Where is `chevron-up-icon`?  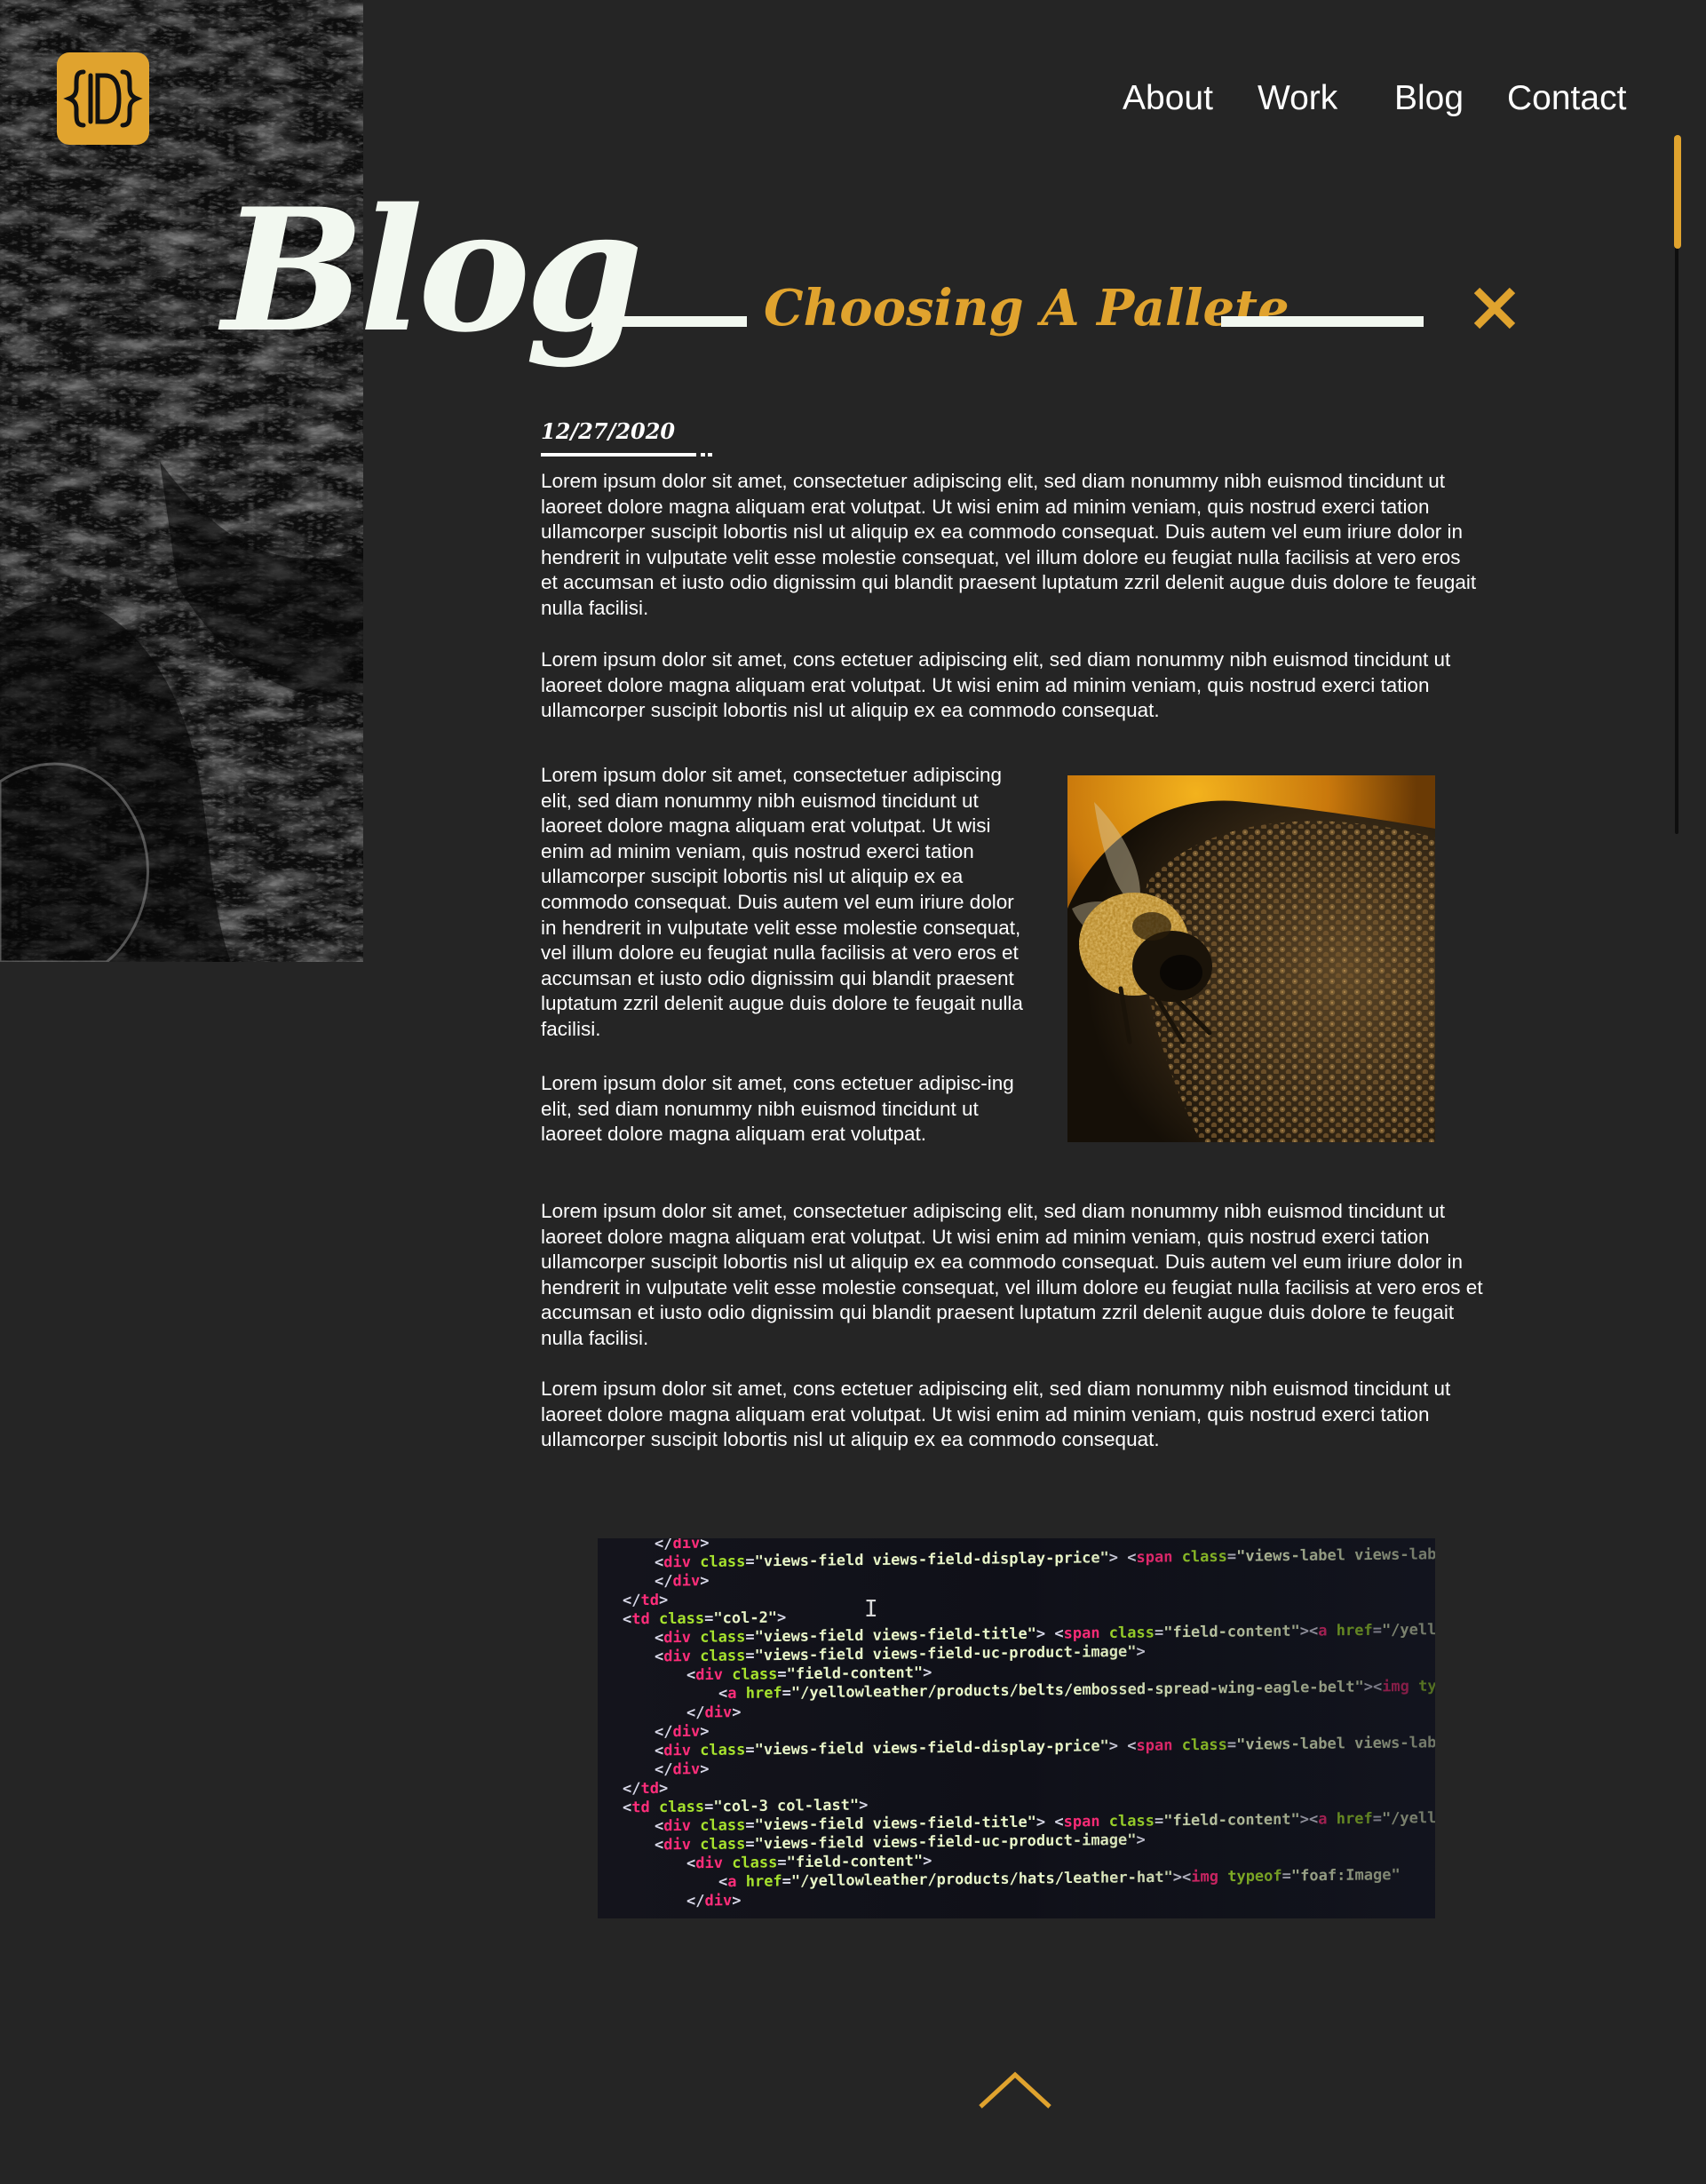
chevron-up-icon is located at coordinates (1015, 2090).